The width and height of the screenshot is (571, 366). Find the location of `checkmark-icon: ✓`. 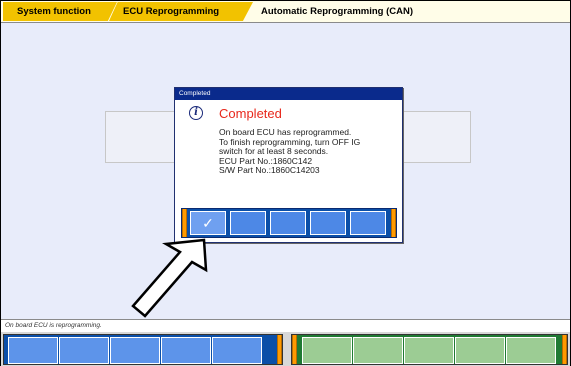

checkmark-icon: ✓ is located at coordinates (208, 223).